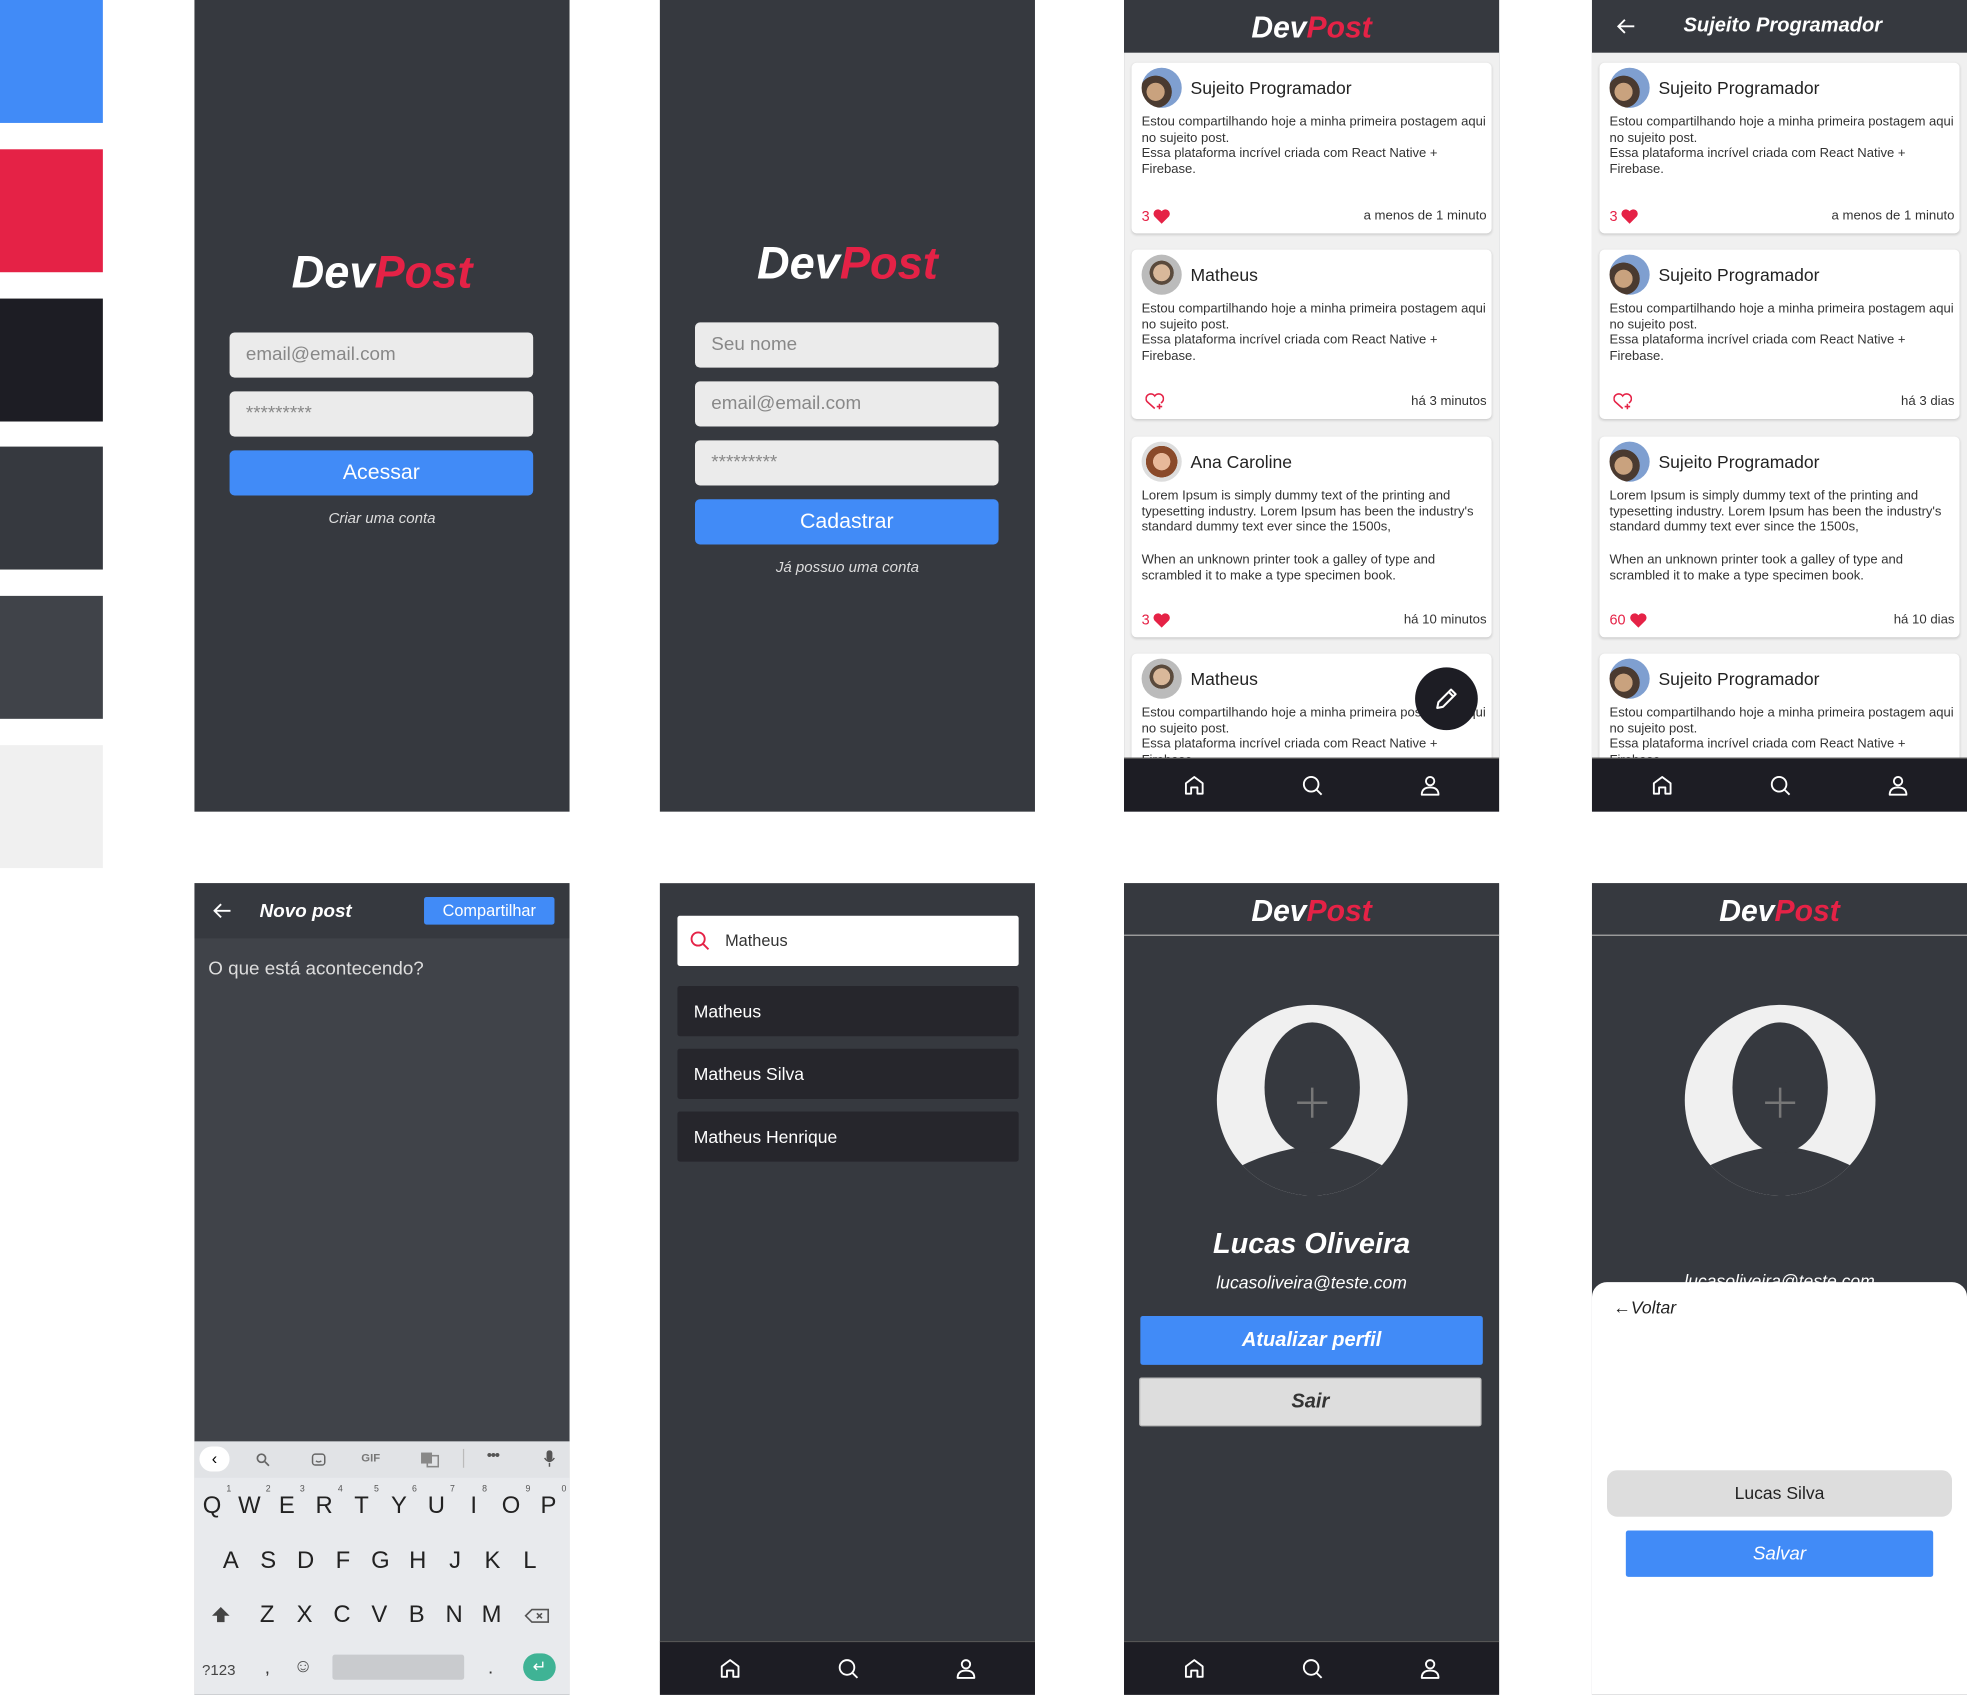 This screenshot has height=1695, width=1967. Describe the element at coordinates (381, 473) in the screenshot. I see `login-button: Acessar` at that location.